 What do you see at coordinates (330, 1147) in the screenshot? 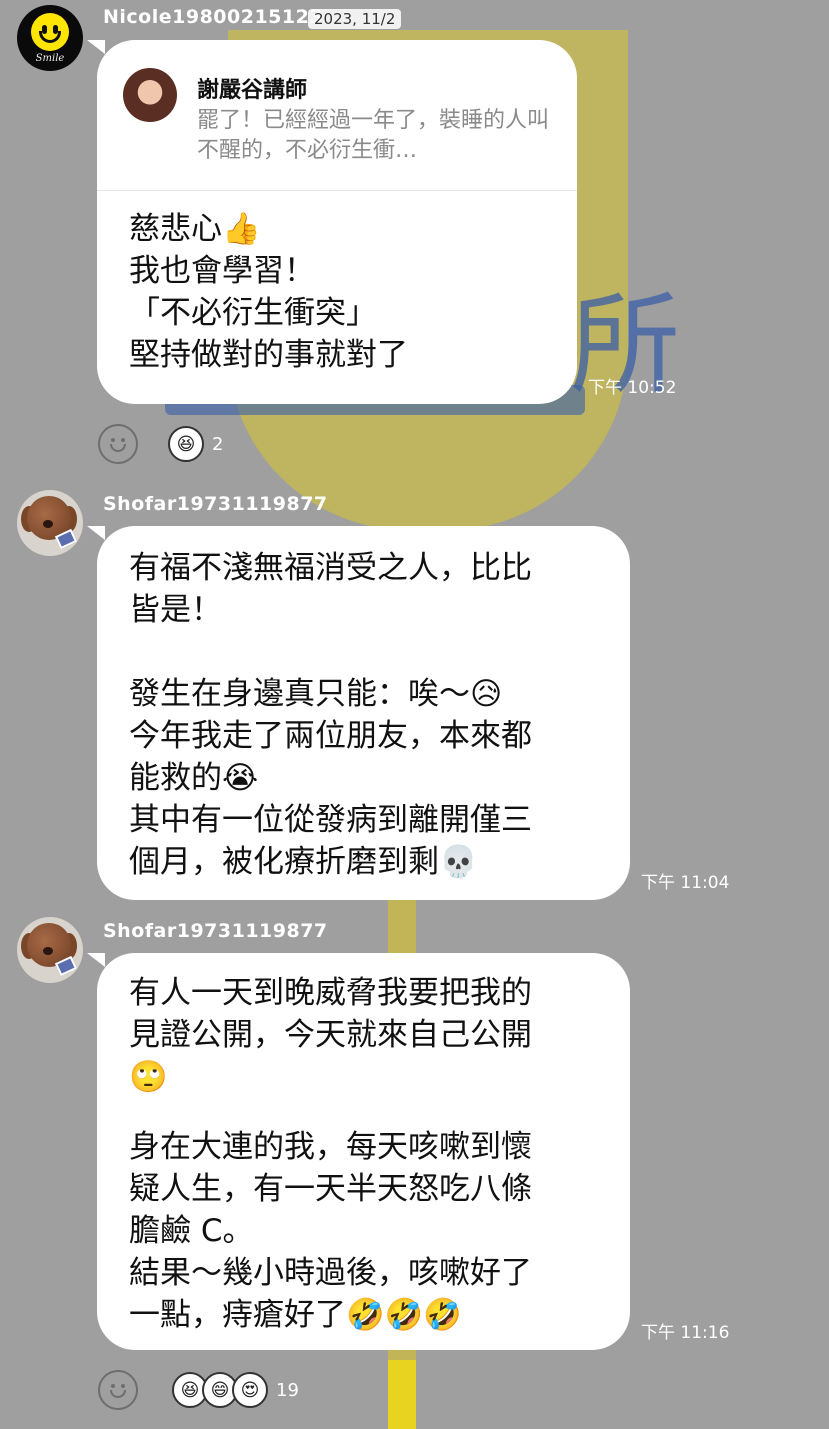
I see `message-line: 身在大連的我，每天咳嗽到懷` at bounding box center [330, 1147].